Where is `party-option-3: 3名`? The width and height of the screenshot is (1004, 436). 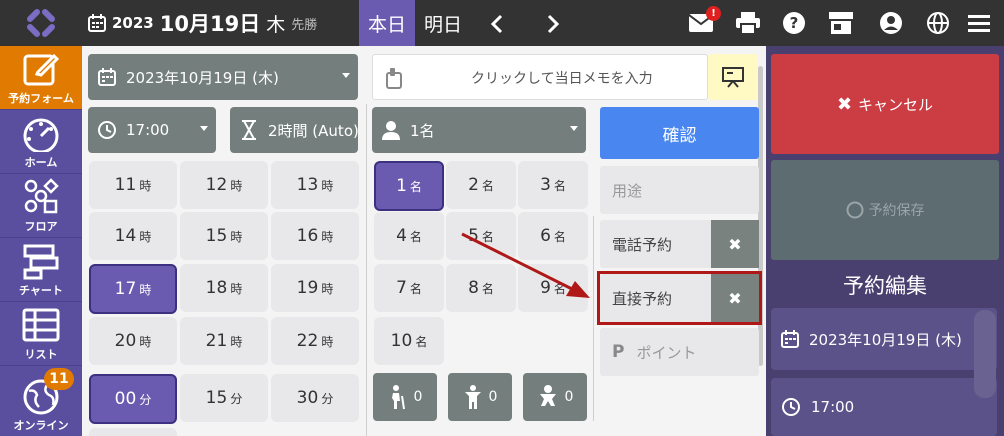 party-option-3: 3名 is located at coordinates (553, 185).